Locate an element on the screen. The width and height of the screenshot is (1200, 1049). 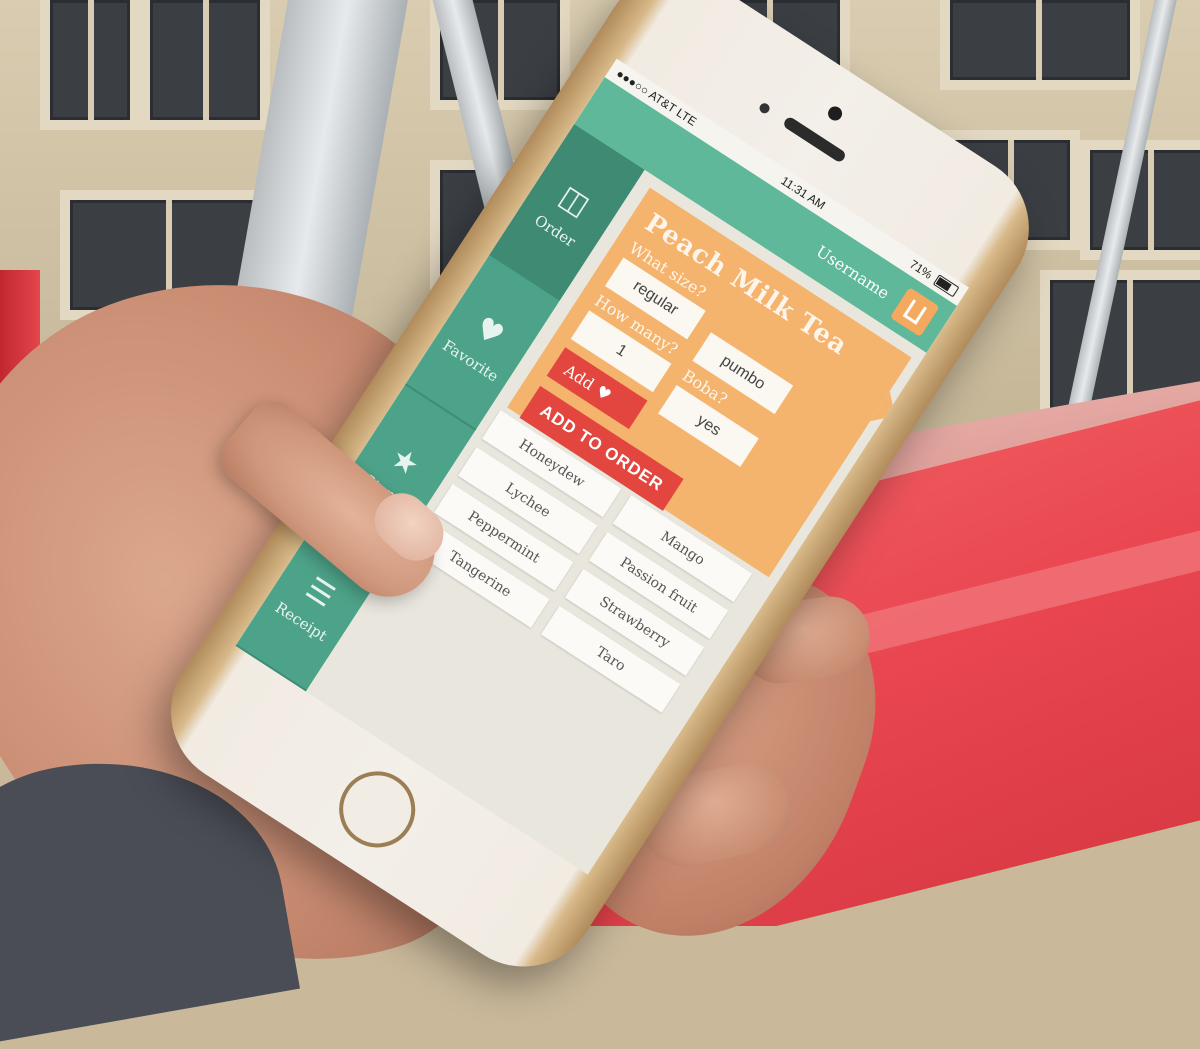
front-camera-icon is located at coordinates (835, 113).